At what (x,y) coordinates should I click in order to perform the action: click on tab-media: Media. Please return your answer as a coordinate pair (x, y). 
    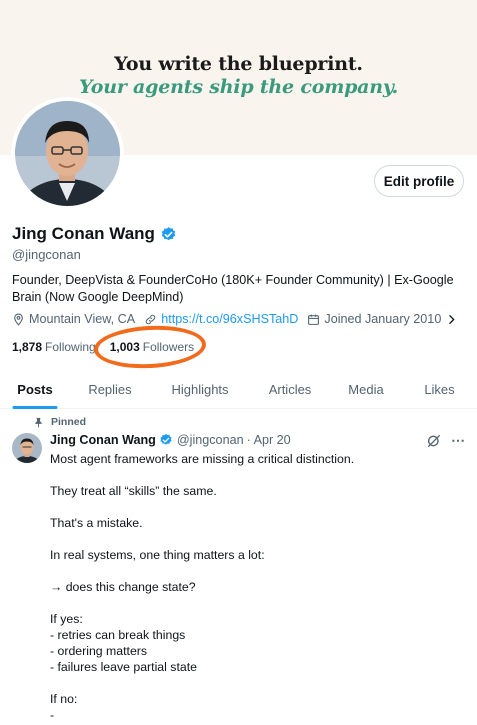
    Looking at the image, I should click on (366, 389).